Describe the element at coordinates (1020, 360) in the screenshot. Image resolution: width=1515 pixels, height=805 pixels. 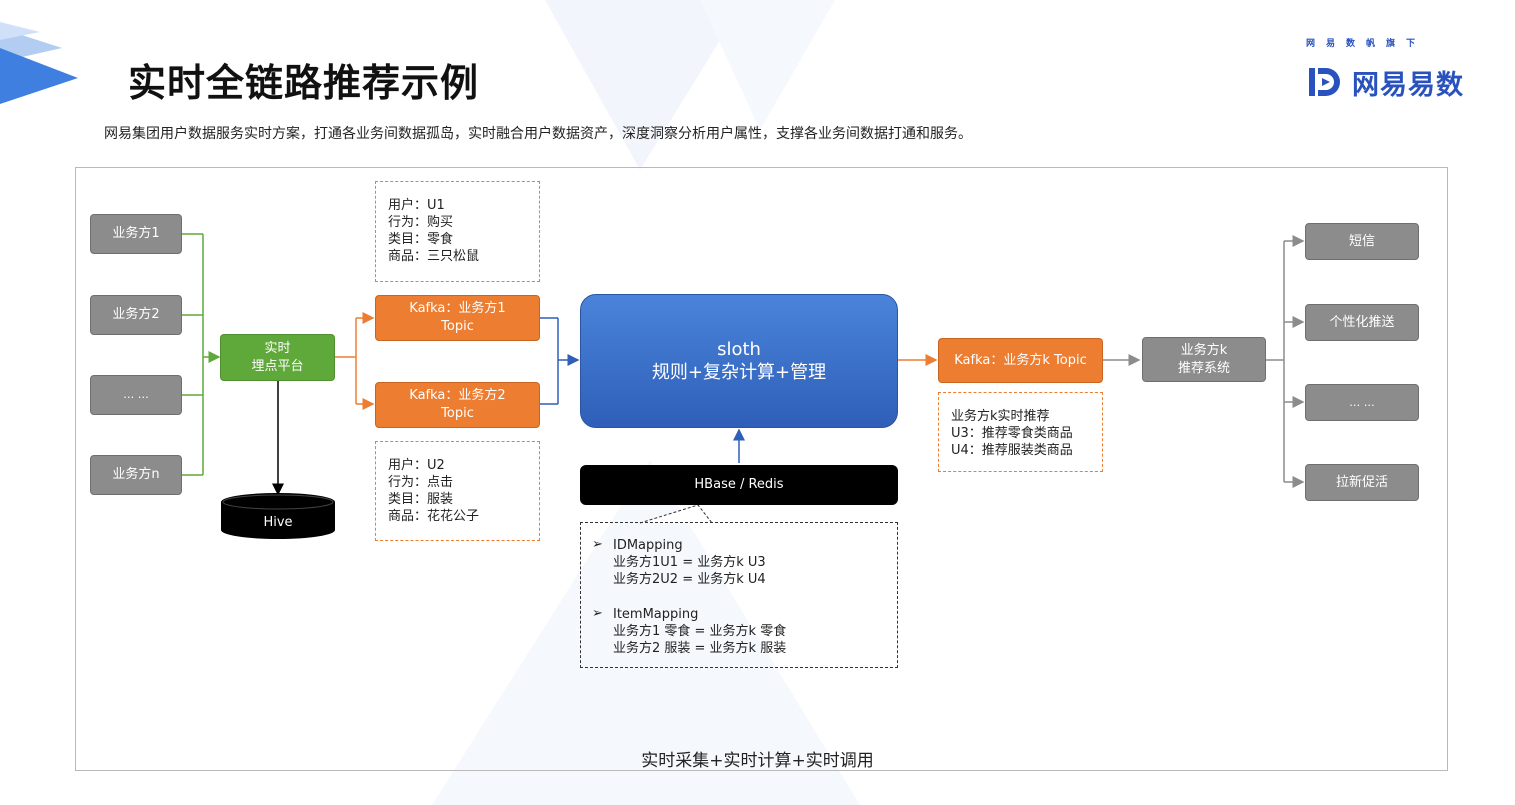
I see `kafka-topic-k: Kafka：业务方k Topic` at that location.